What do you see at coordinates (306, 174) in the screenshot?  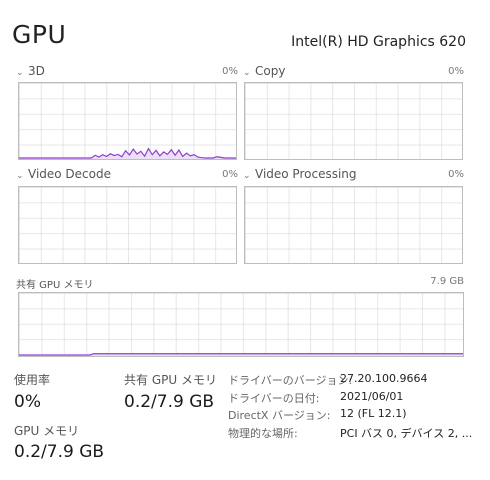 I see `graph-video-processing-label: Video Processing` at bounding box center [306, 174].